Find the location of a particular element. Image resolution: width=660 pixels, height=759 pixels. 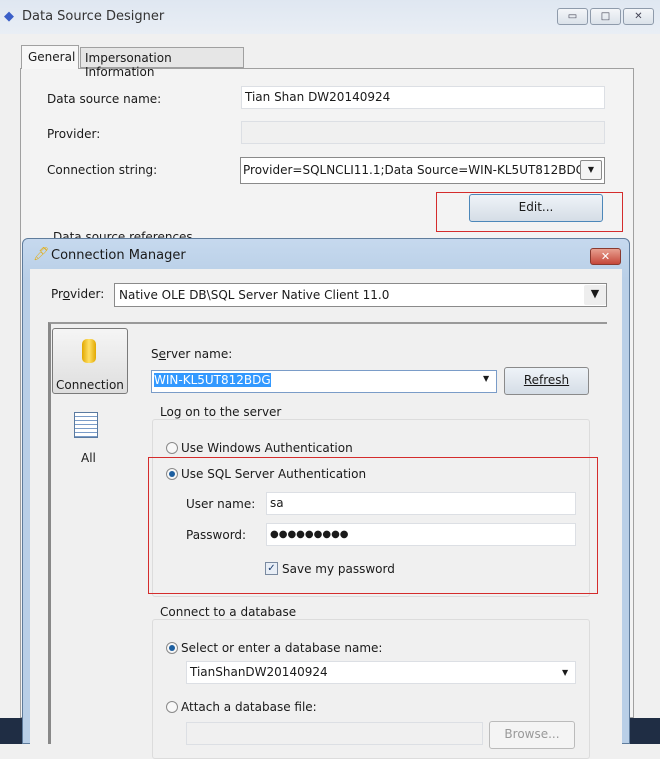

conn-string-label: Connection string: is located at coordinates (102, 170).